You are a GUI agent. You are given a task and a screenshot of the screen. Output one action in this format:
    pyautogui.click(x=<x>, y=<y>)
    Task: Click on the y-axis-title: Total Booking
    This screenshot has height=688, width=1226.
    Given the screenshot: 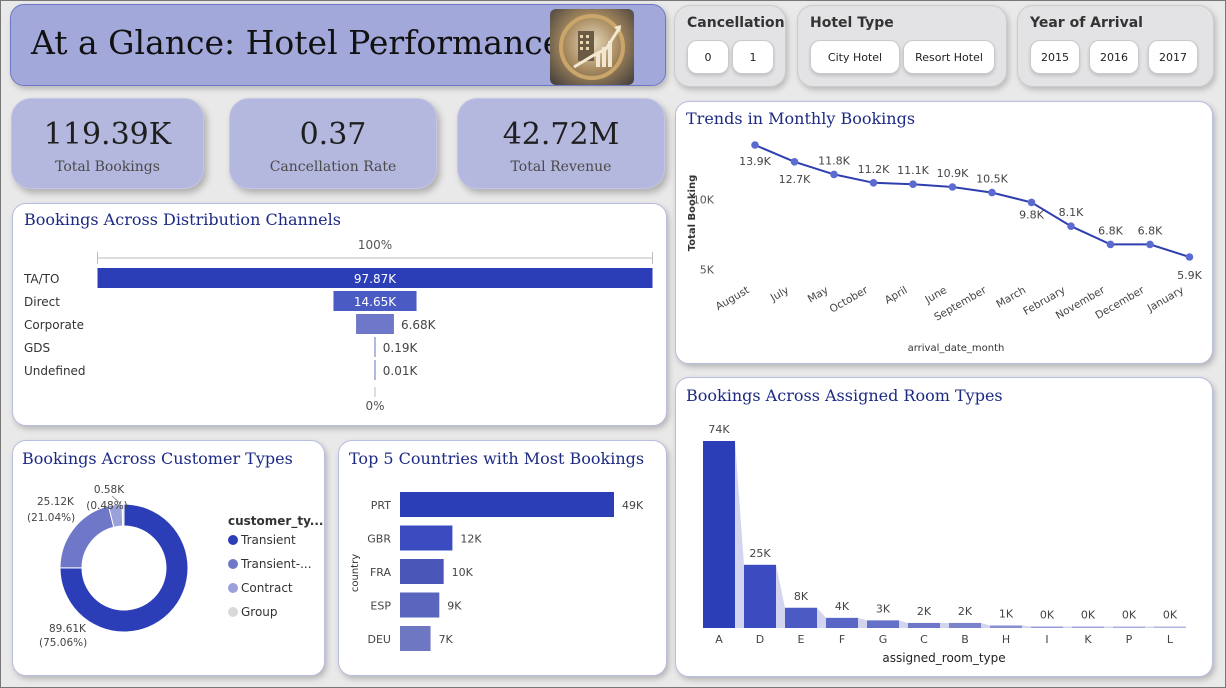 What is the action you would take?
    pyautogui.click(x=692, y=213)
    